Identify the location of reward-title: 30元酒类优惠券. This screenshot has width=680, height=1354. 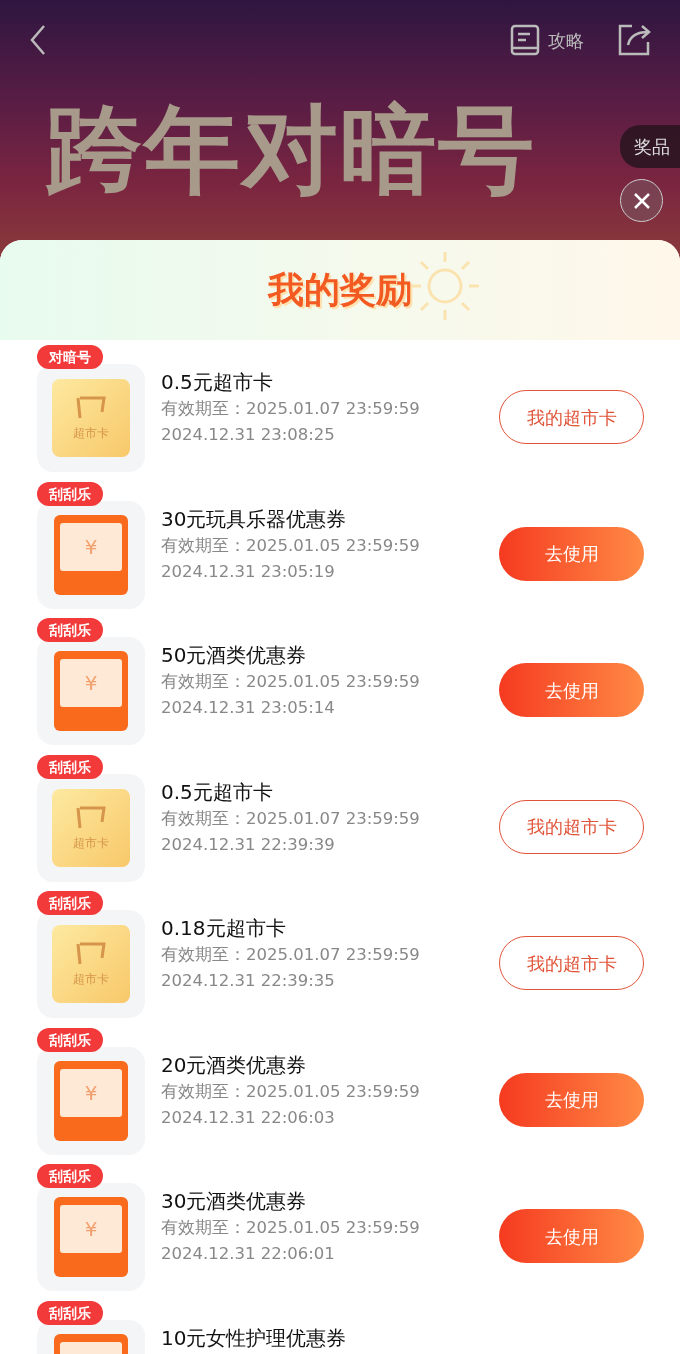
(234, 1201).